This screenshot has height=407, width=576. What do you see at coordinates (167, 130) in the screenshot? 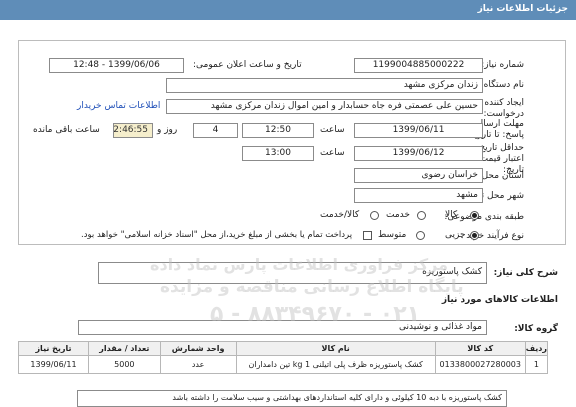
I see `days-label: روز و` at bounding box center [167, 130].